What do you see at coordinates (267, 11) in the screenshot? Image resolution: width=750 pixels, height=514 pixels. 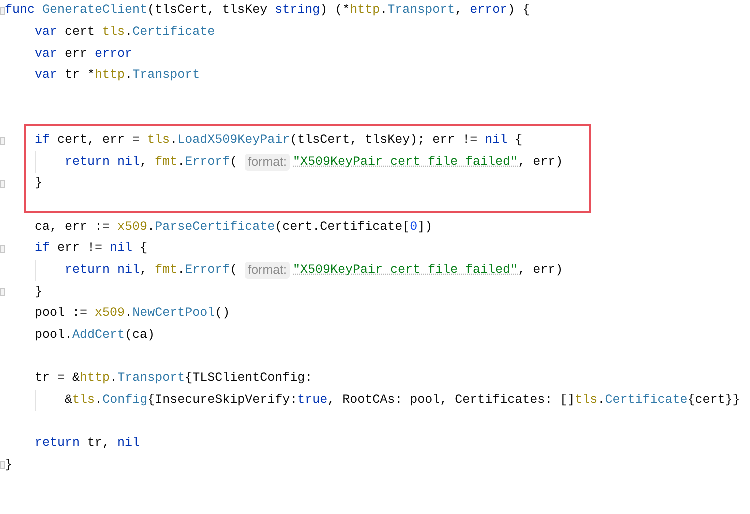 I see `code-text: func GenerateClient(tlsCert, tlsKey string) (*http.Transport, error) {` at bounding box center [267, 11].